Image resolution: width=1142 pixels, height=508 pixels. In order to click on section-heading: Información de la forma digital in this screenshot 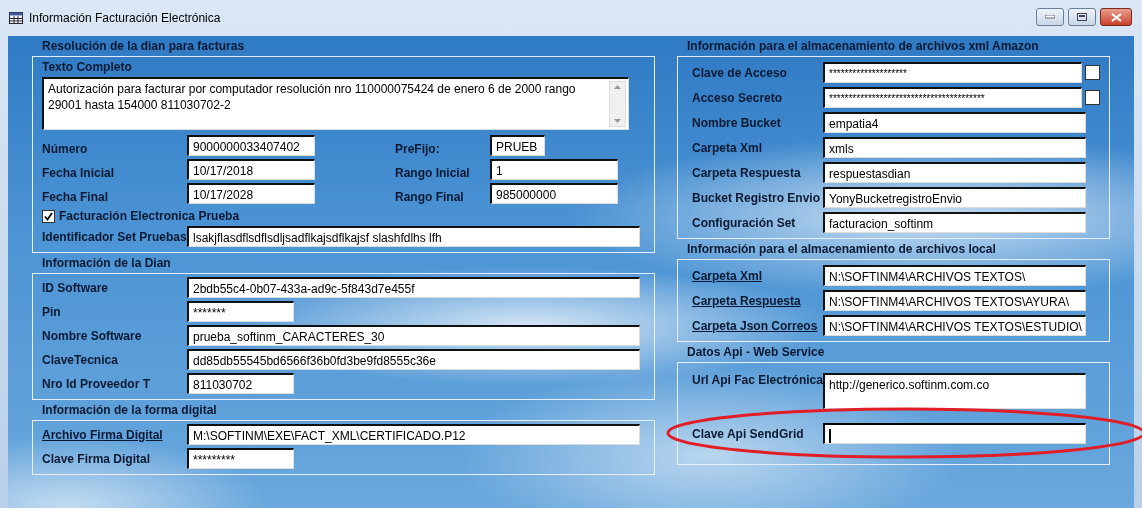, I will do `click(129, 410)`.